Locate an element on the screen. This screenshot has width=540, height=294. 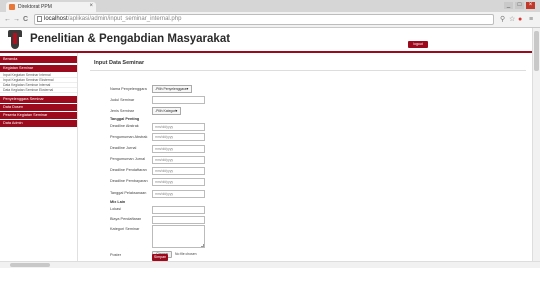
biaya-pendaftaran-input is located at coordinates (178, 220).